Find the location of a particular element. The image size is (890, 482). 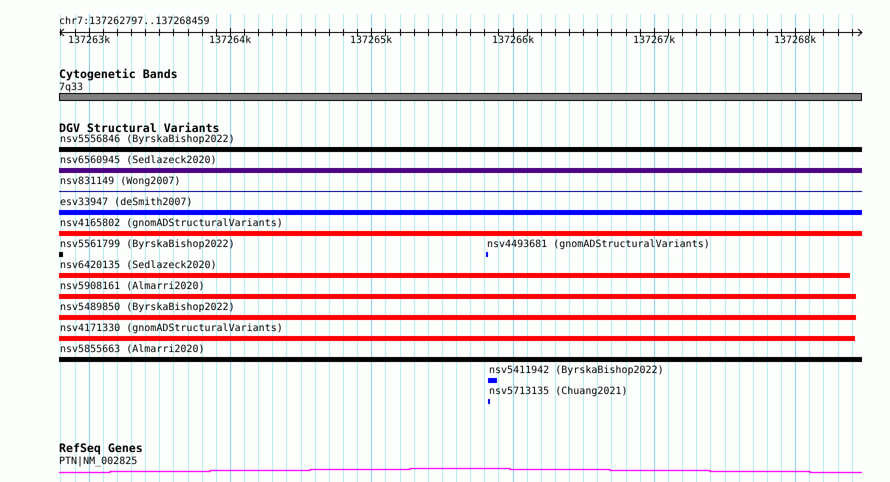

variant-label: nsv4493681 (gnomADStructuralVariants) is located at coordinates (598, 245).